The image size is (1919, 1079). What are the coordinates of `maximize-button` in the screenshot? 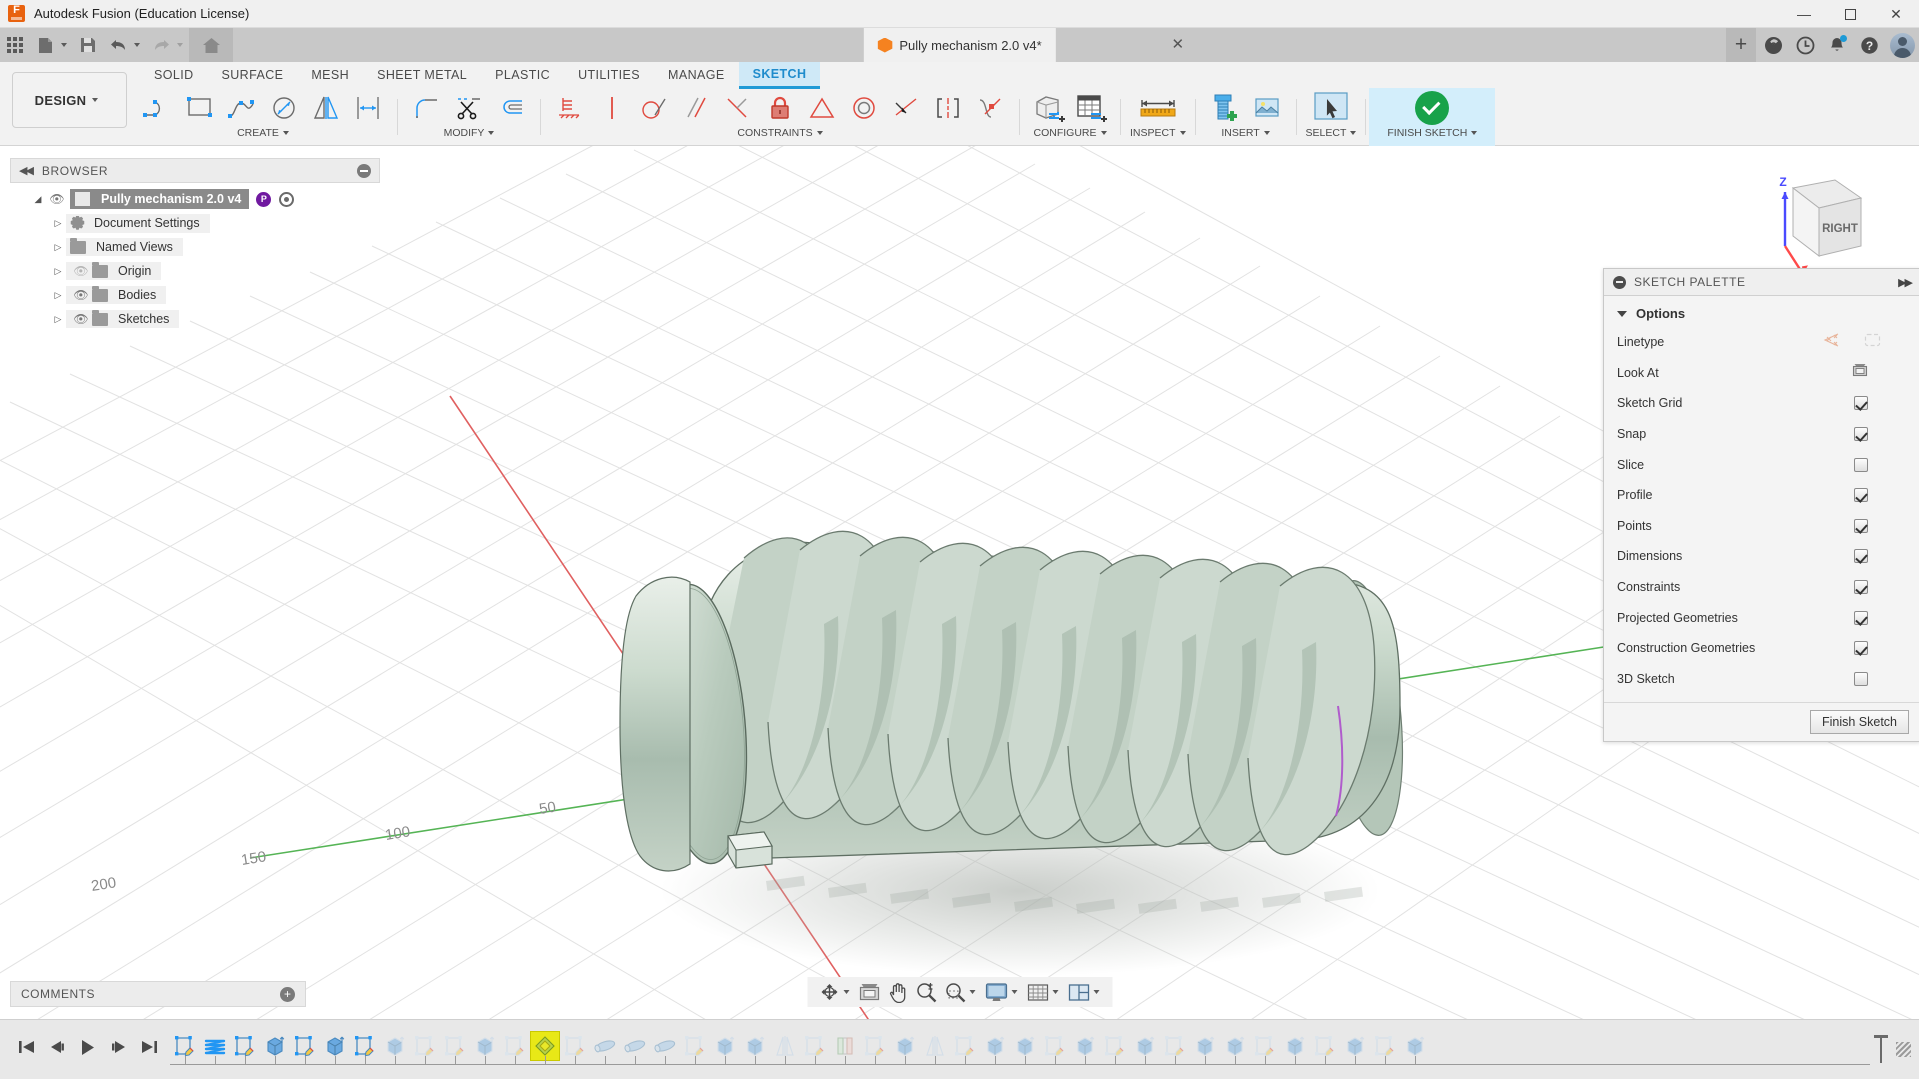 It's located at (1850, 14).